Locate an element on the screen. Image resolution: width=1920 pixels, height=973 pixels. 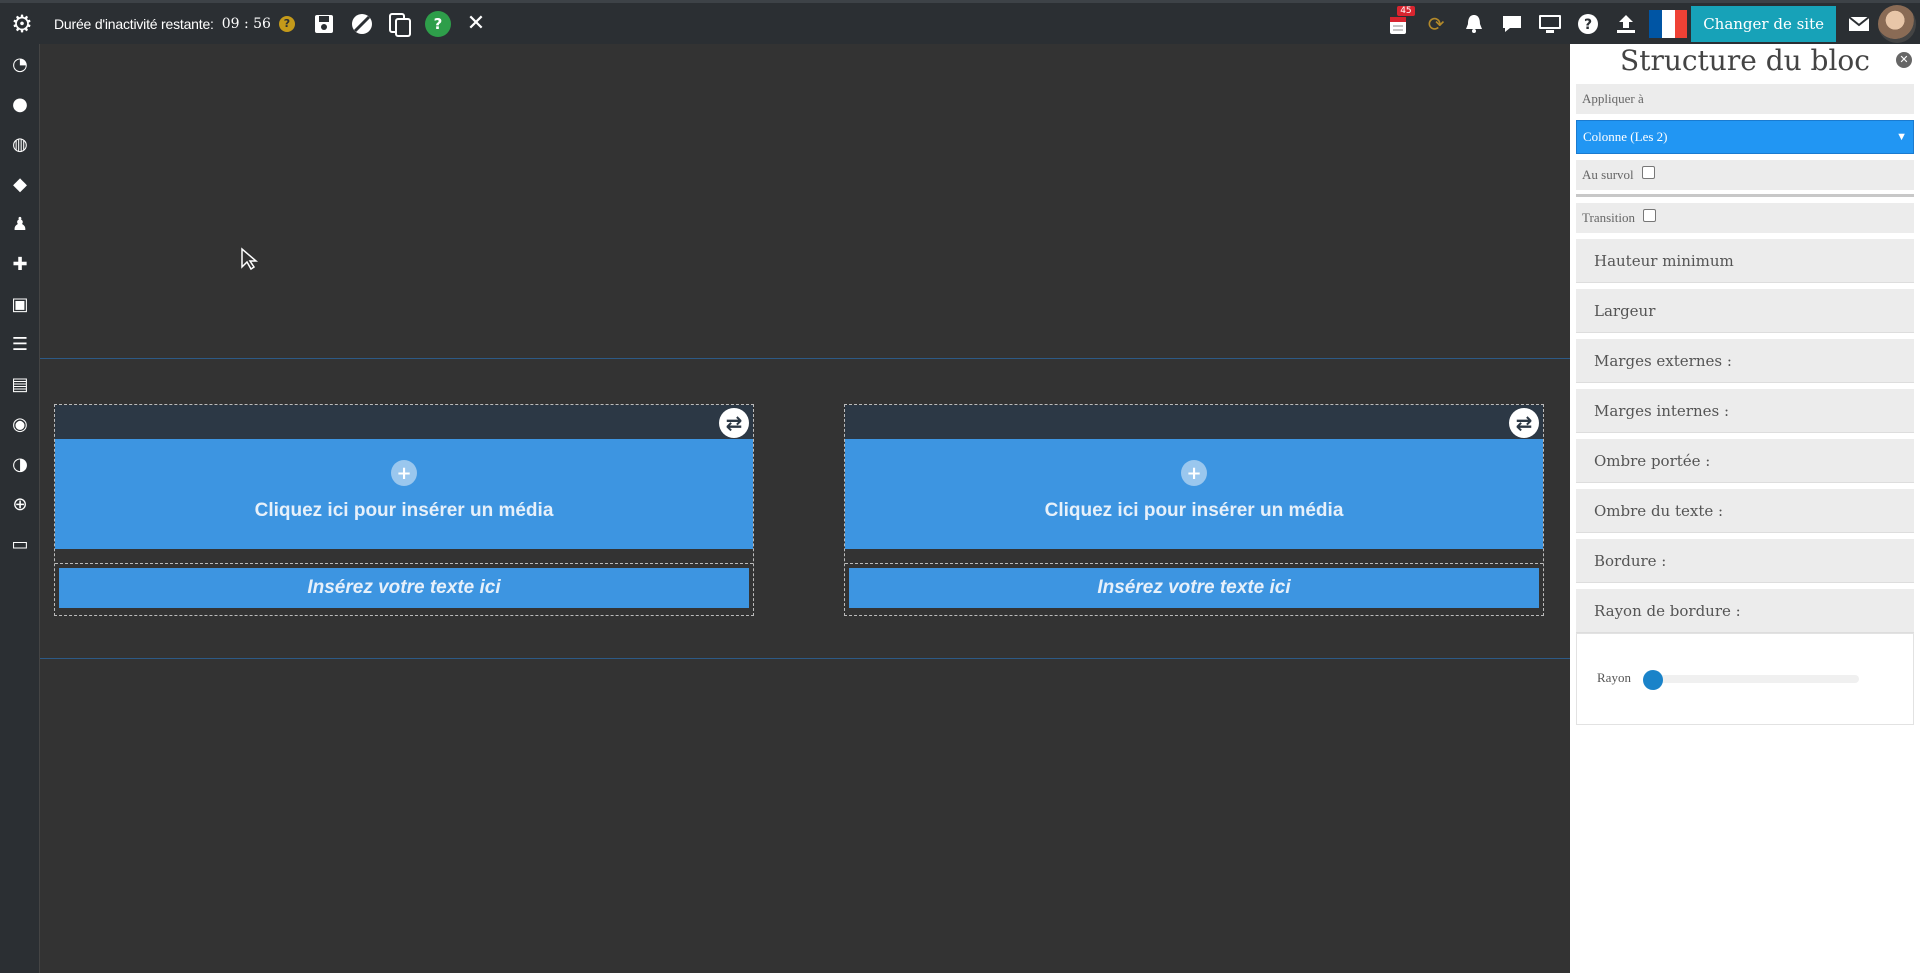
calendar-icon: 45 is located at coordinates (1398, 24).